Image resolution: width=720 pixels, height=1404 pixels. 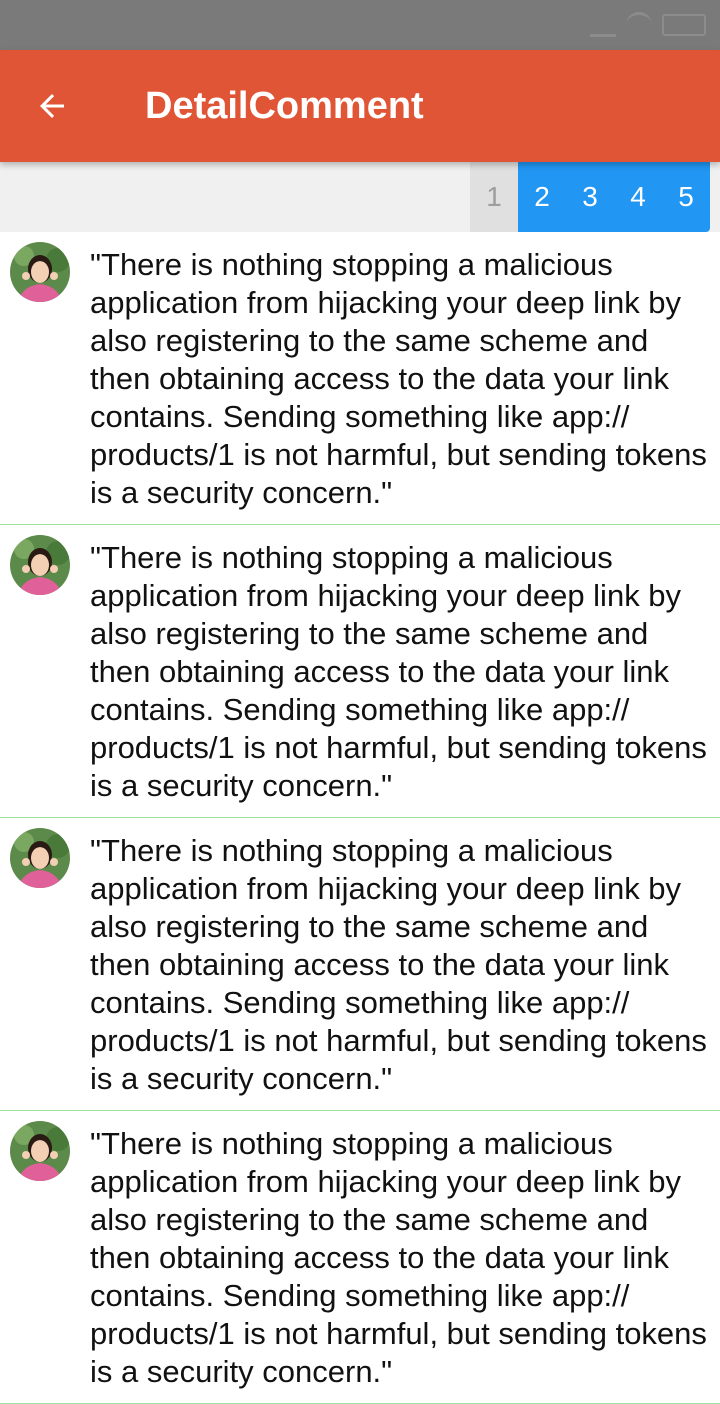 What do you see at coordinates (686, 197) in the screenshot?
I see `page-button-5: 5` at bounding box center [686, 197].